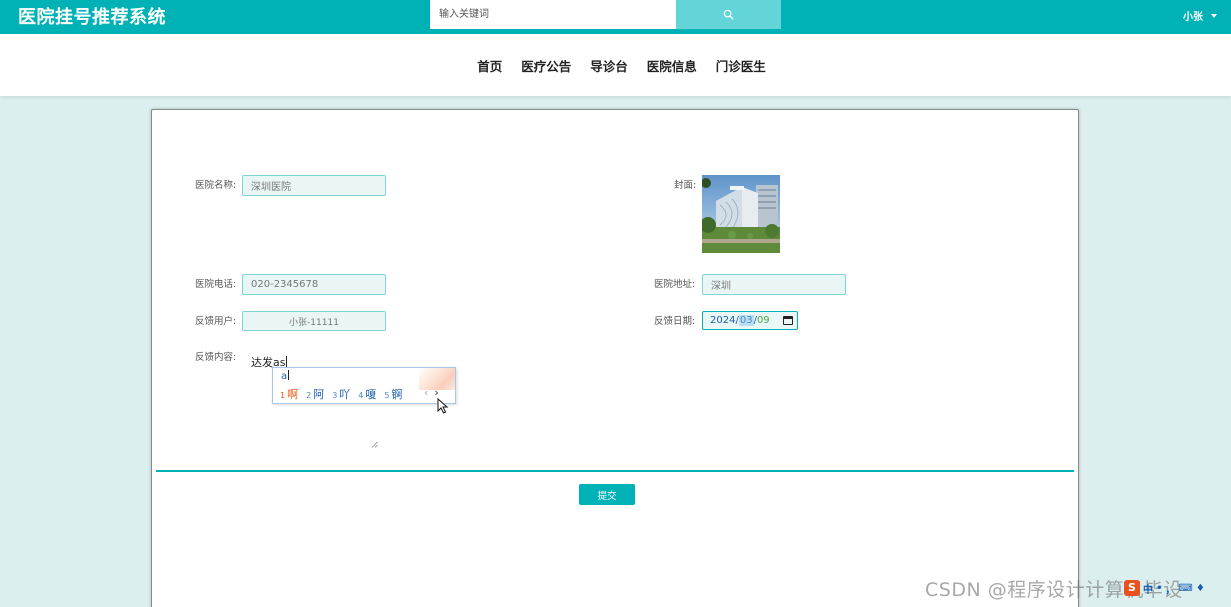 The height and width of the screenshot is (607, 1231). What do you see at coordinates (1170, 588) in the screenshot?
I see `ime-toolbar-item: ，` at bounding box center [1170, 588].